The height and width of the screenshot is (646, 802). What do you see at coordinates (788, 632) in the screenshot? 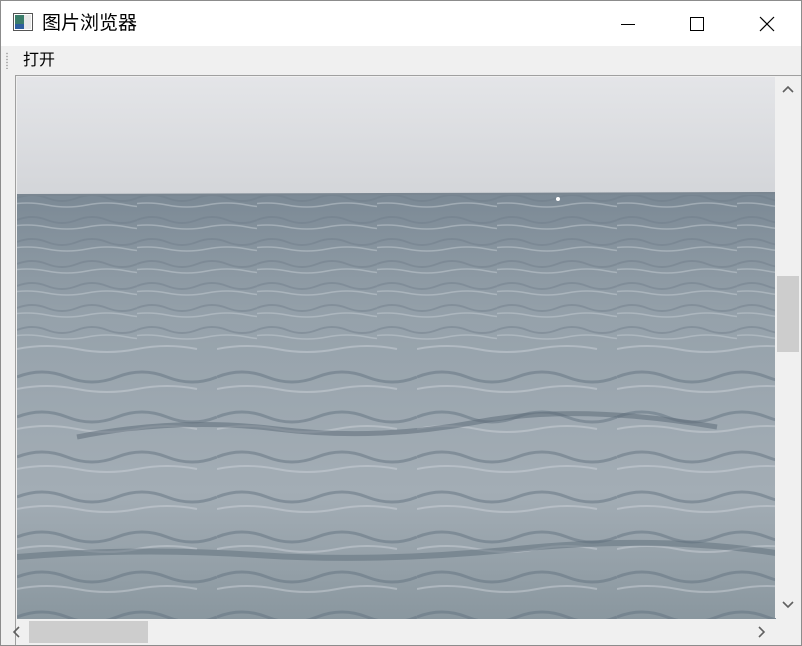
I see `scrollbar-corner` at bounding box center [788, 632].